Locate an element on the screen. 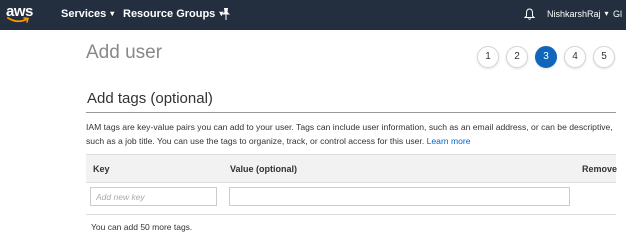 Image resolution: width=626 pixels, height=242 pixels. region-label: Gl is located at coordinates (617, 14).